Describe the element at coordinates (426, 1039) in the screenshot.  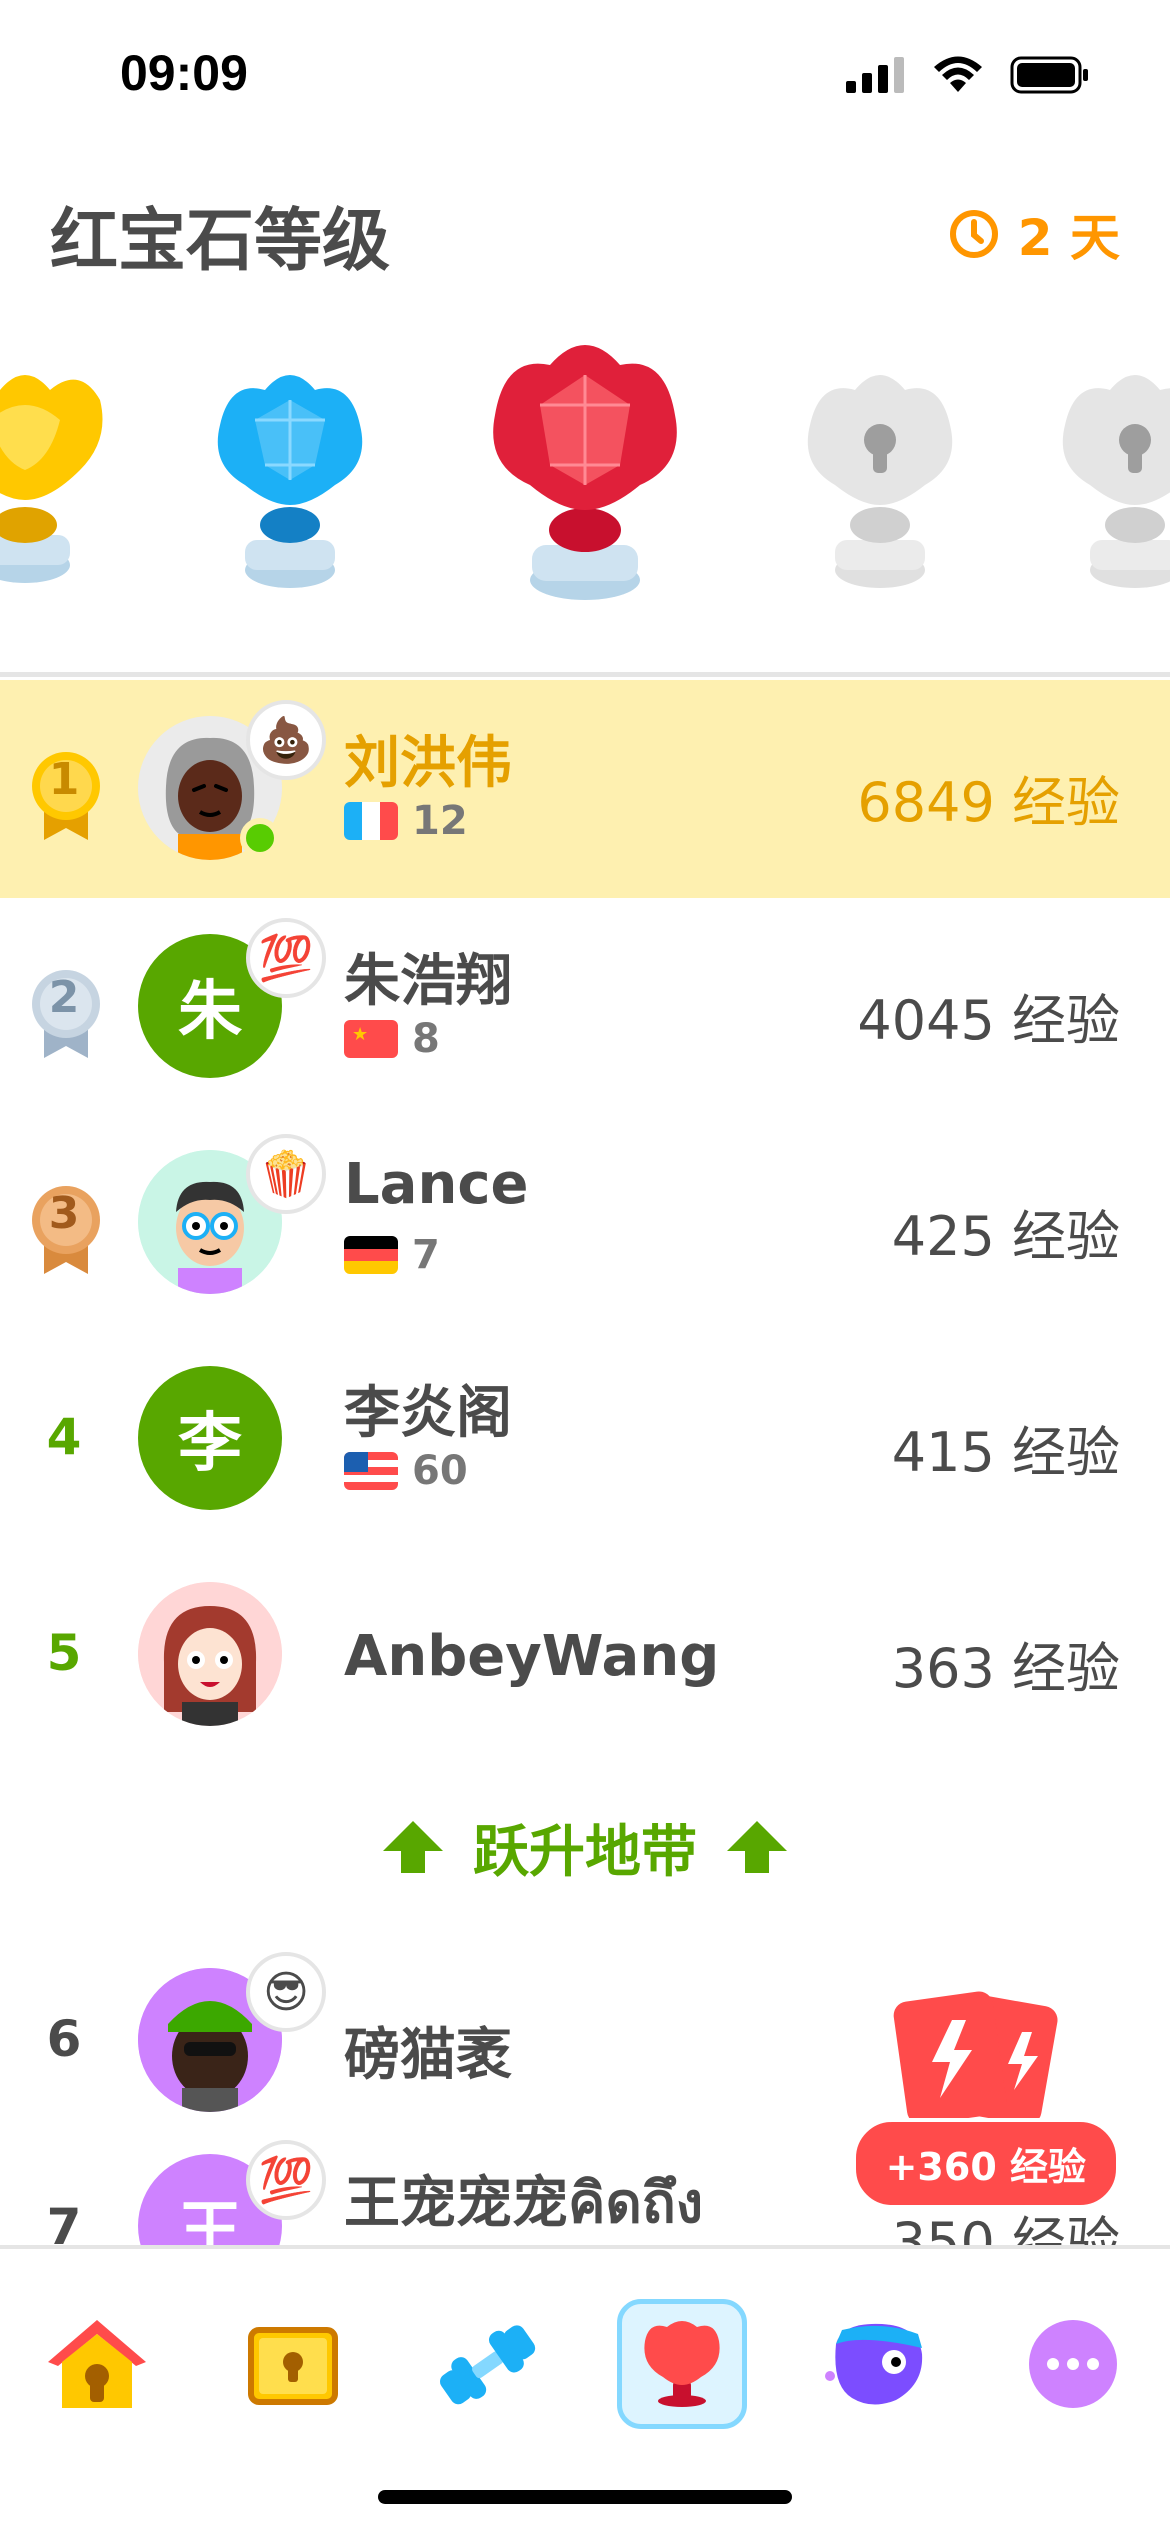
I see `user-level: 8` at that location.